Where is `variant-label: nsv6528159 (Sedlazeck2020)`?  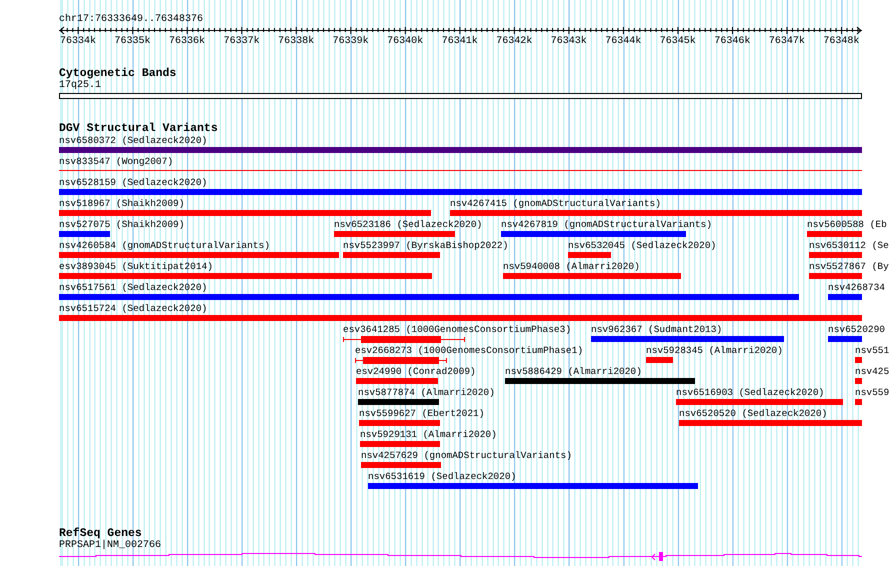 variant-label: nsv6528159 (Sedlazeck2020) is located at coordinates (133, 183).